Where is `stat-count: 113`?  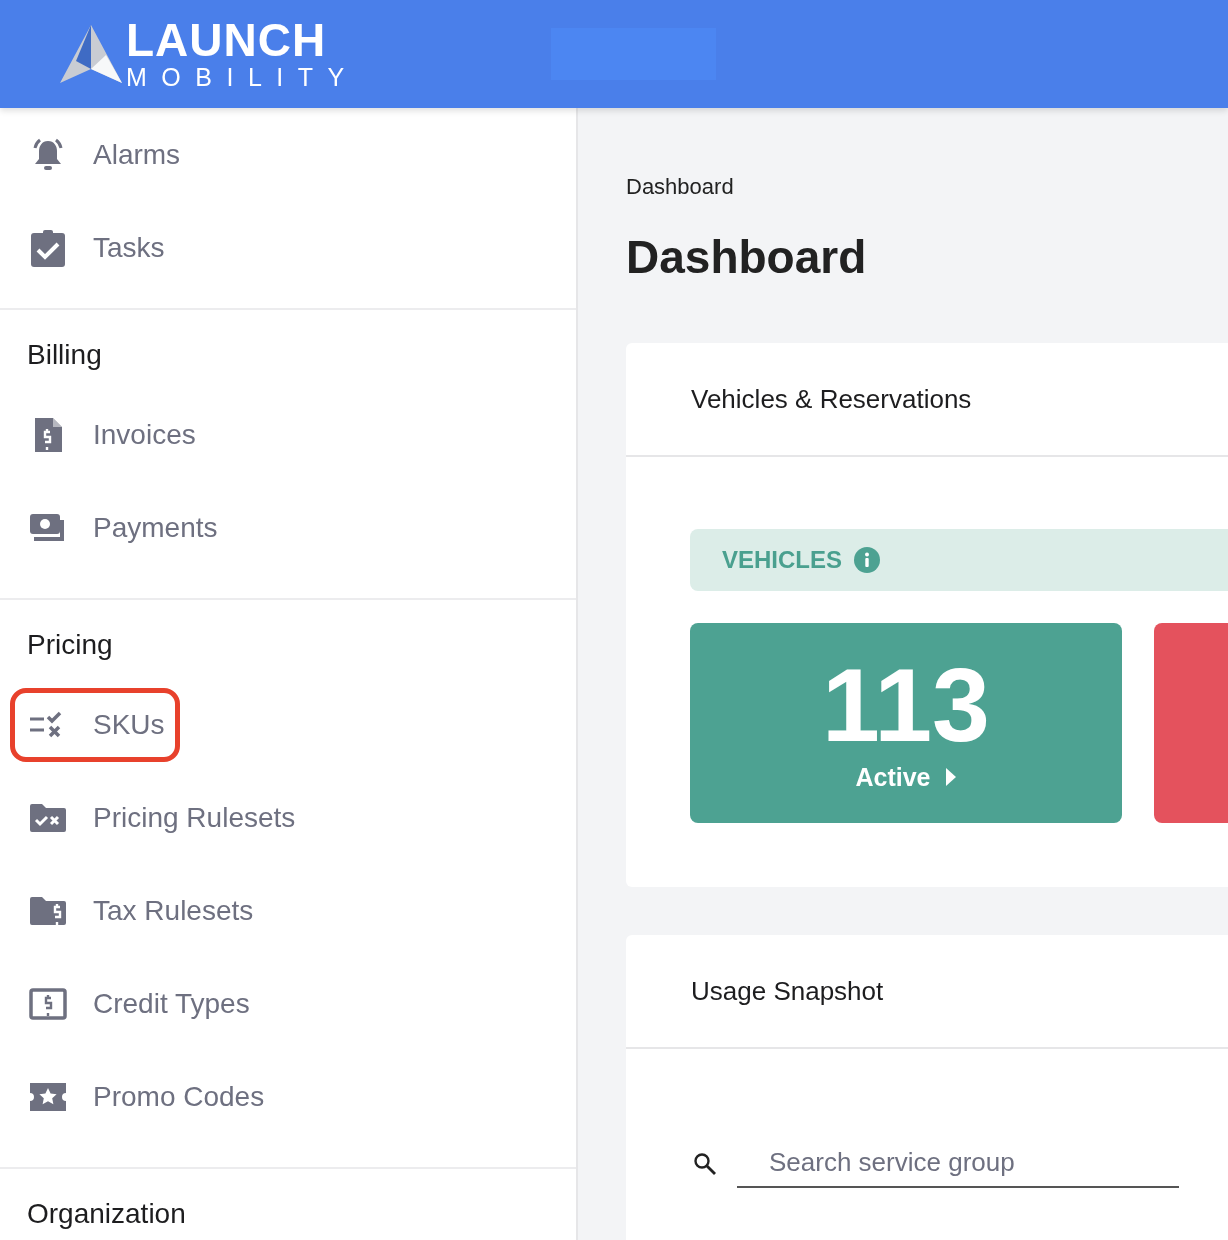 stat-count: 113 is located at coordinates (906, 704).